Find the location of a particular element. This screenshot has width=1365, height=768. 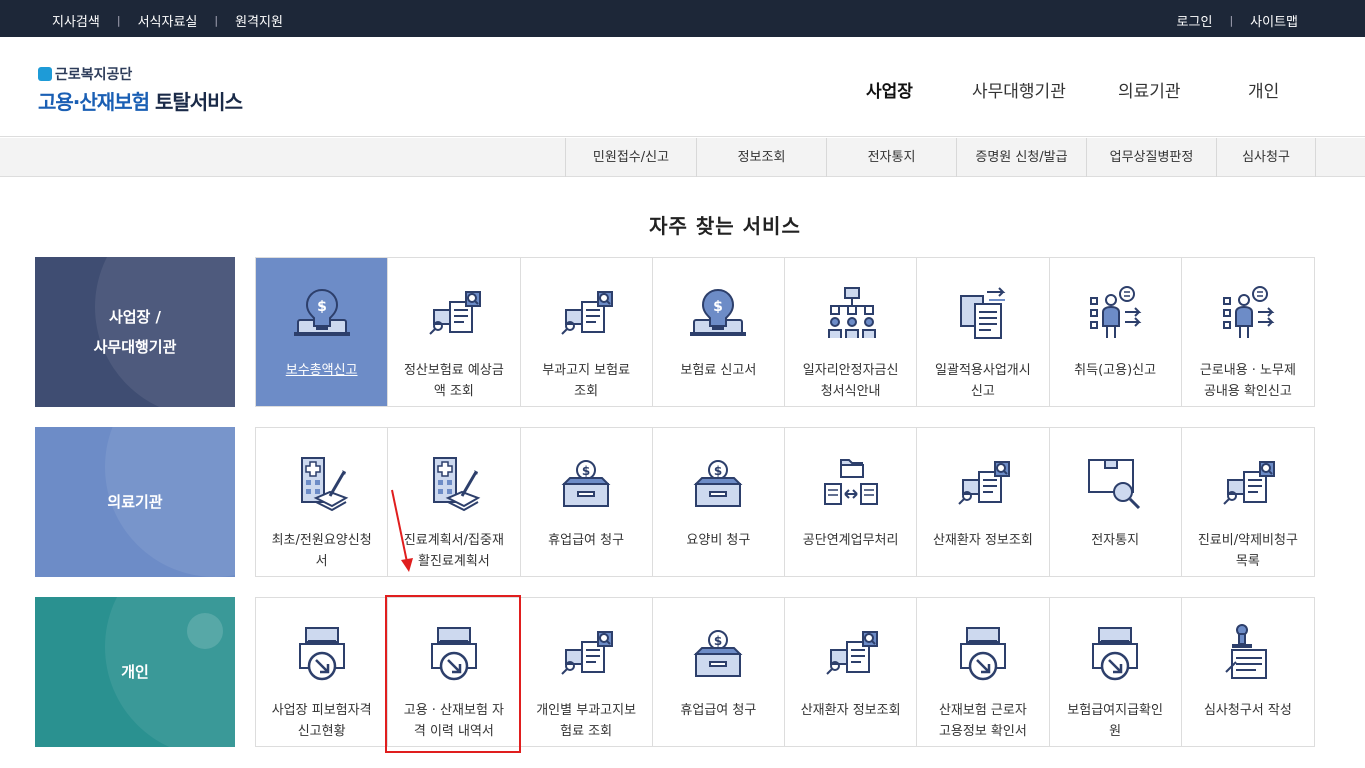

service-tile-label-line1: 요양비 청구 is located at coordinates (718, 540).